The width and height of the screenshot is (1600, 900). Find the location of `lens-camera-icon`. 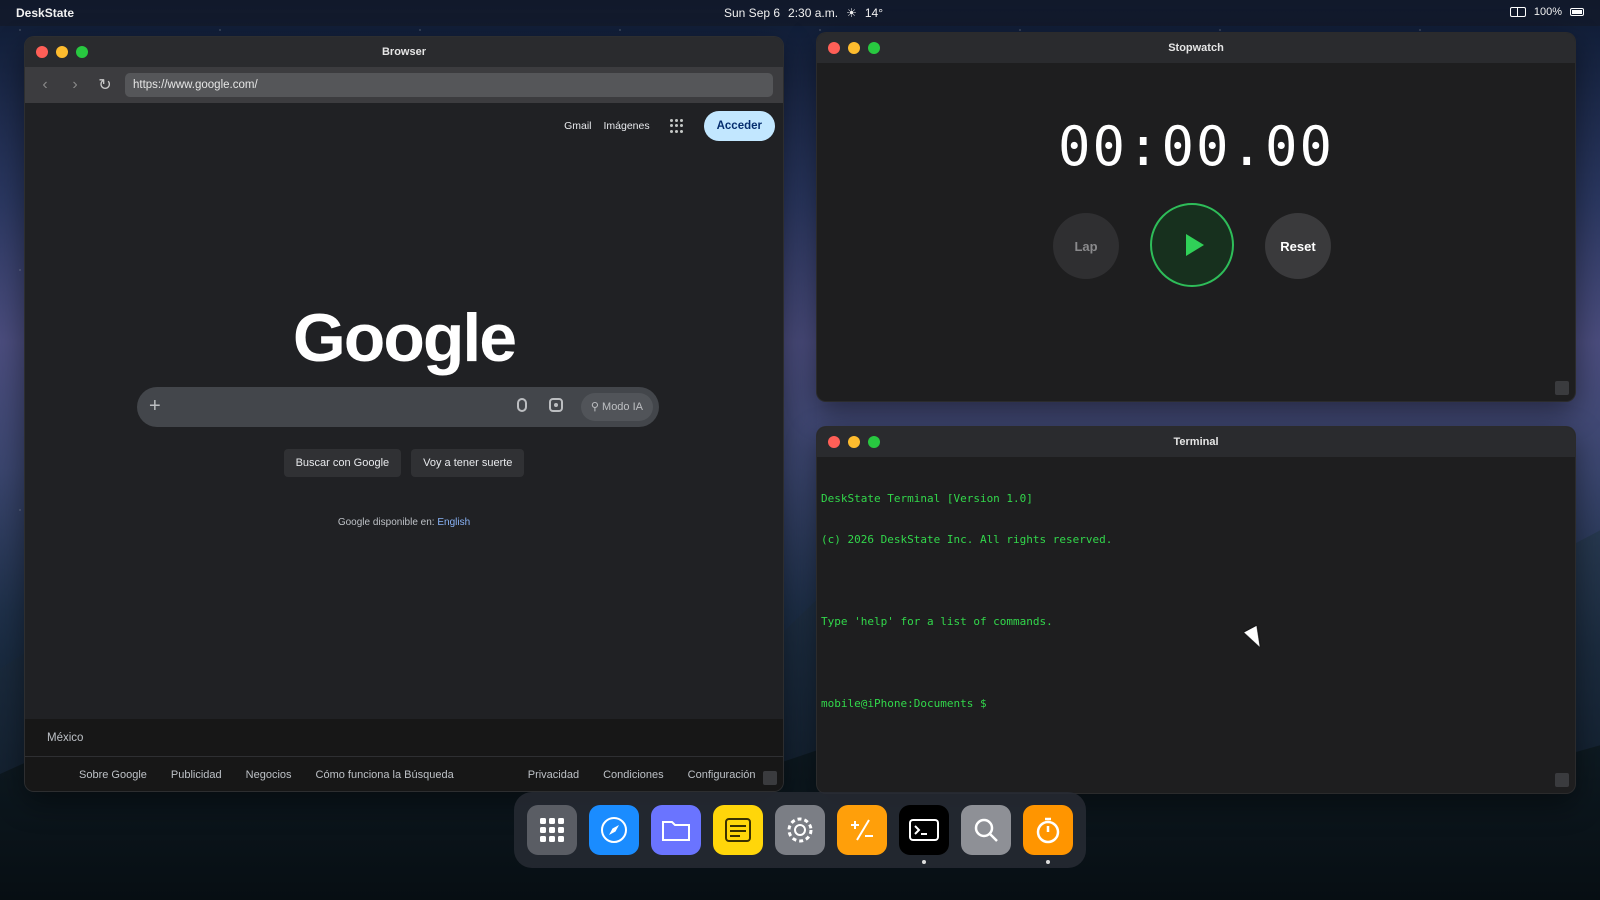

lens-camera-icon is located at coordinates (556, 405).